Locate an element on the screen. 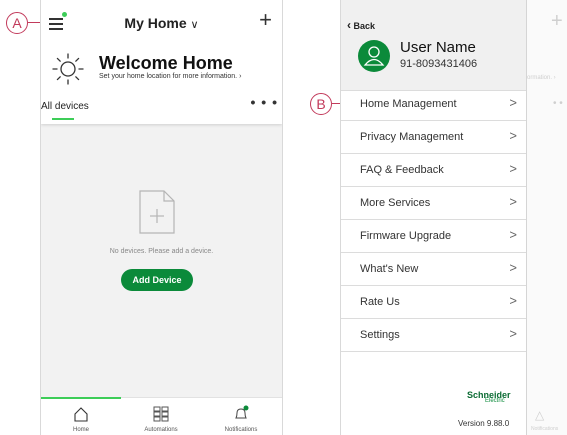 This screenshot has height=435, width=567. menu-item-settings: Settings > is located at coordinates (433, 335).